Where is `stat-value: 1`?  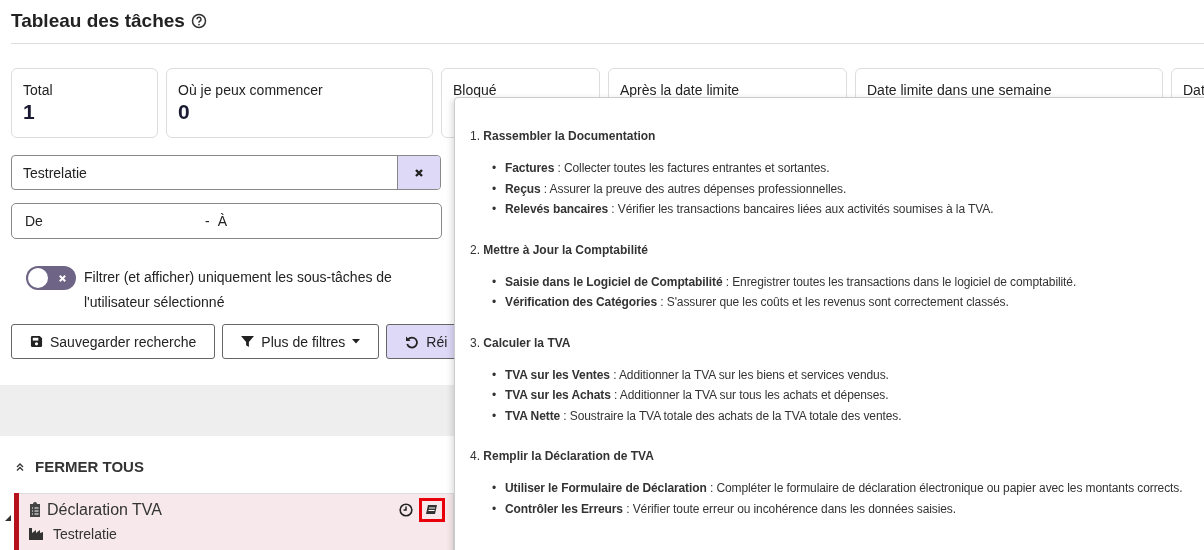
stat-value: 1 is located at coordinates (29, 112).